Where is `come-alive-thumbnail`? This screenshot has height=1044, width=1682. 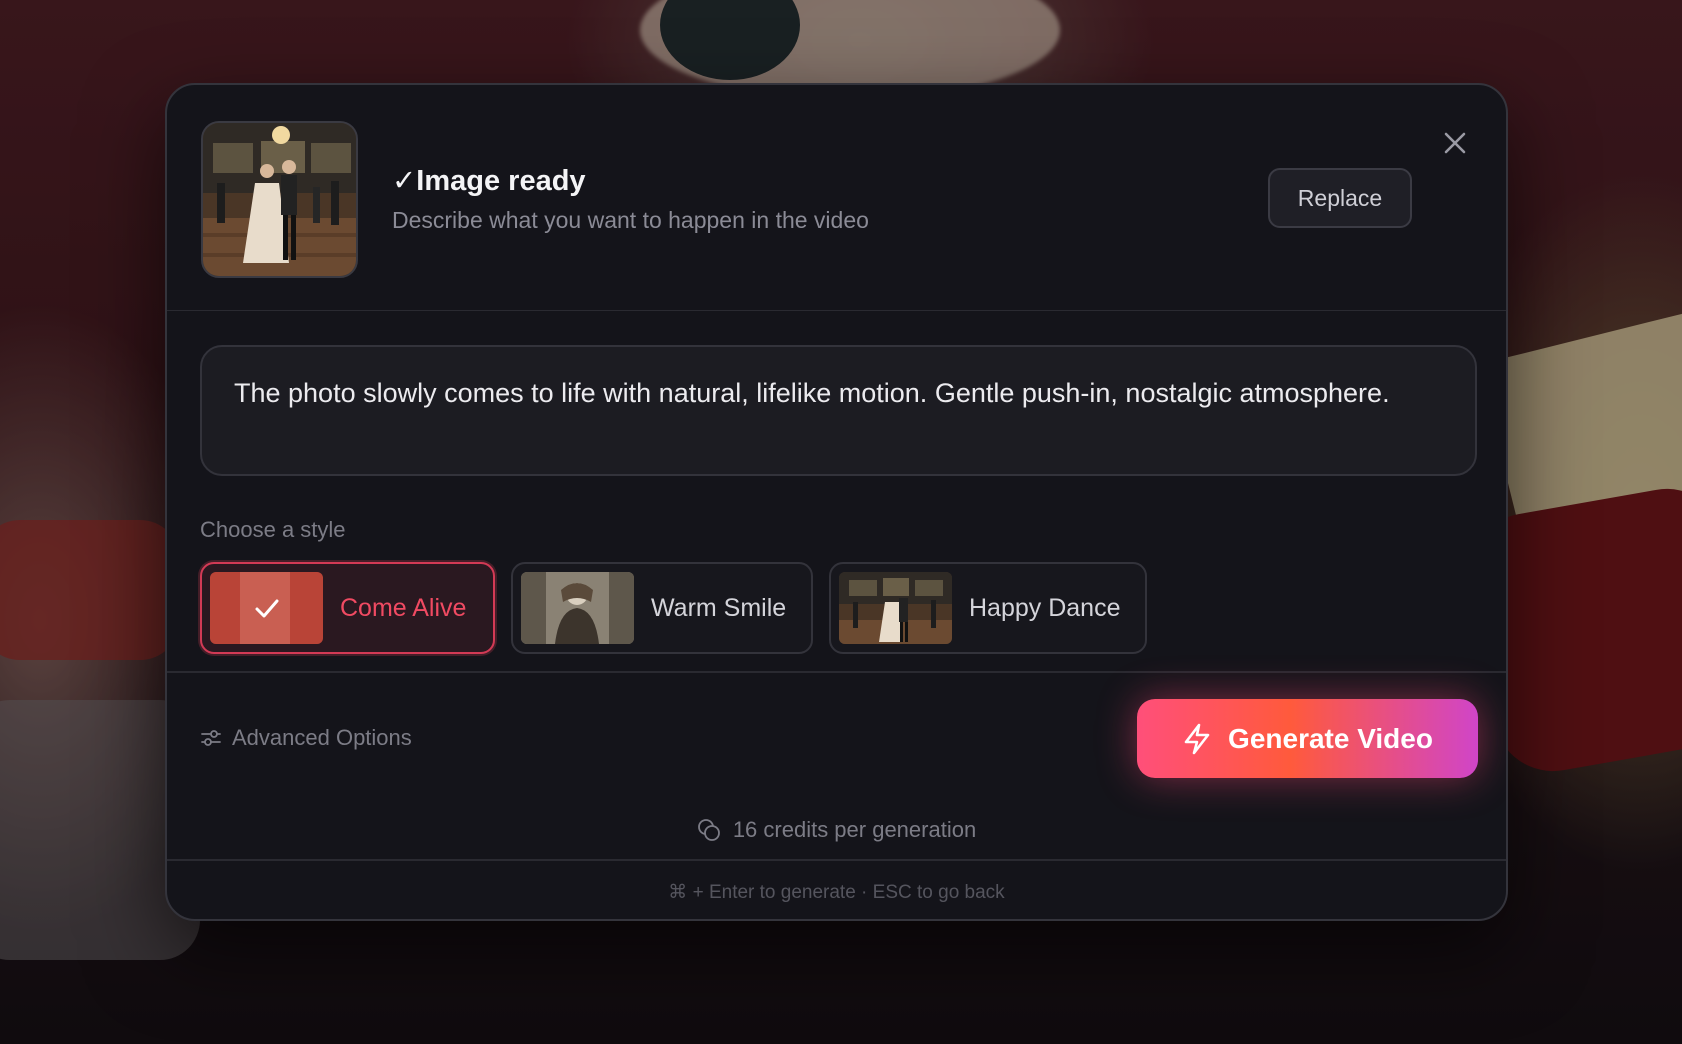
come-alive-thumbnail is located at coordinates (266, 608).